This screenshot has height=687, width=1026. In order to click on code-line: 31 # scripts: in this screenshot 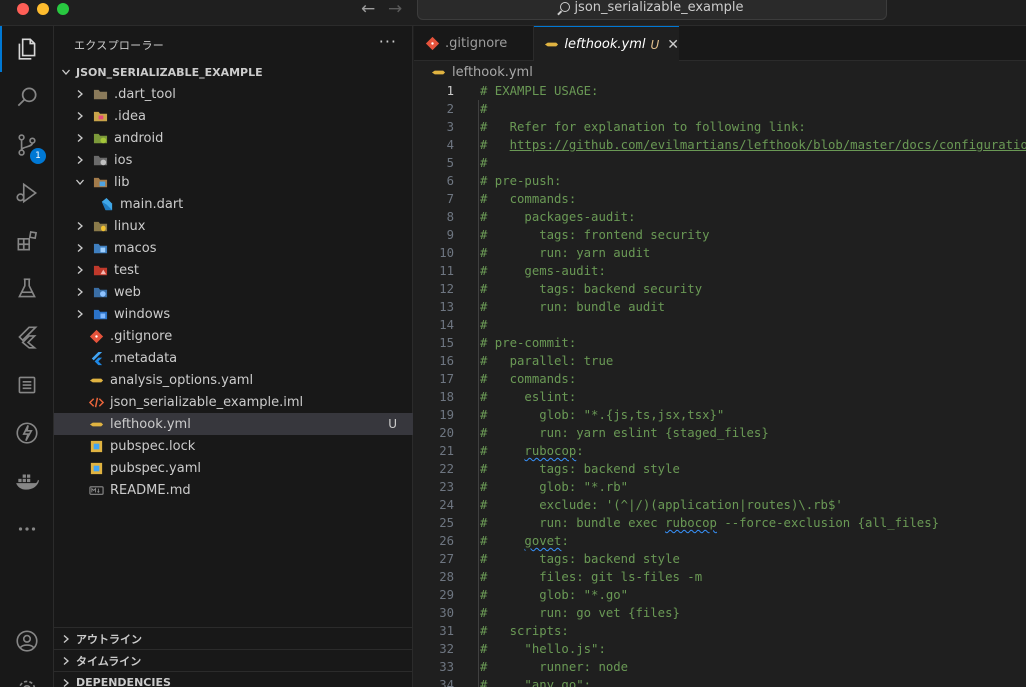, I will do `click(720, 631)`.